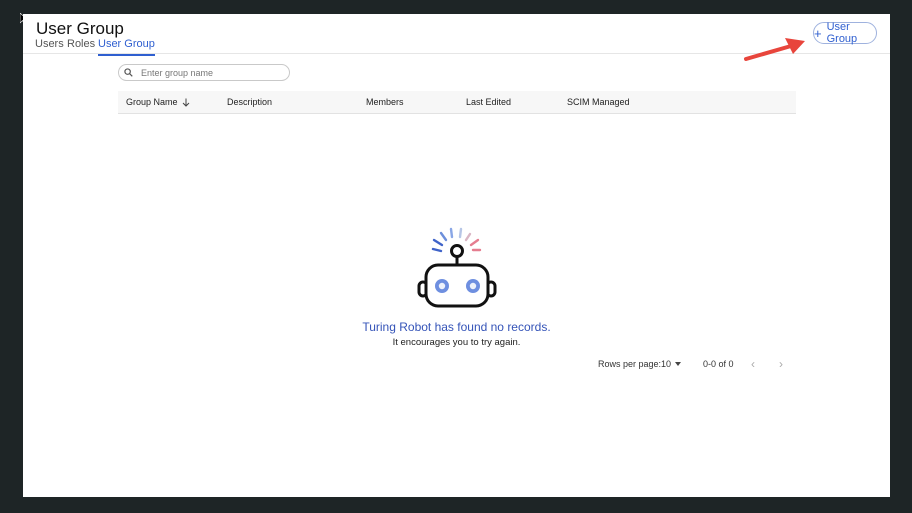 The width and height of the screenshot is (912, 513). I want to click on rows-per-page-label: Rows per page:, so click(630, 364).